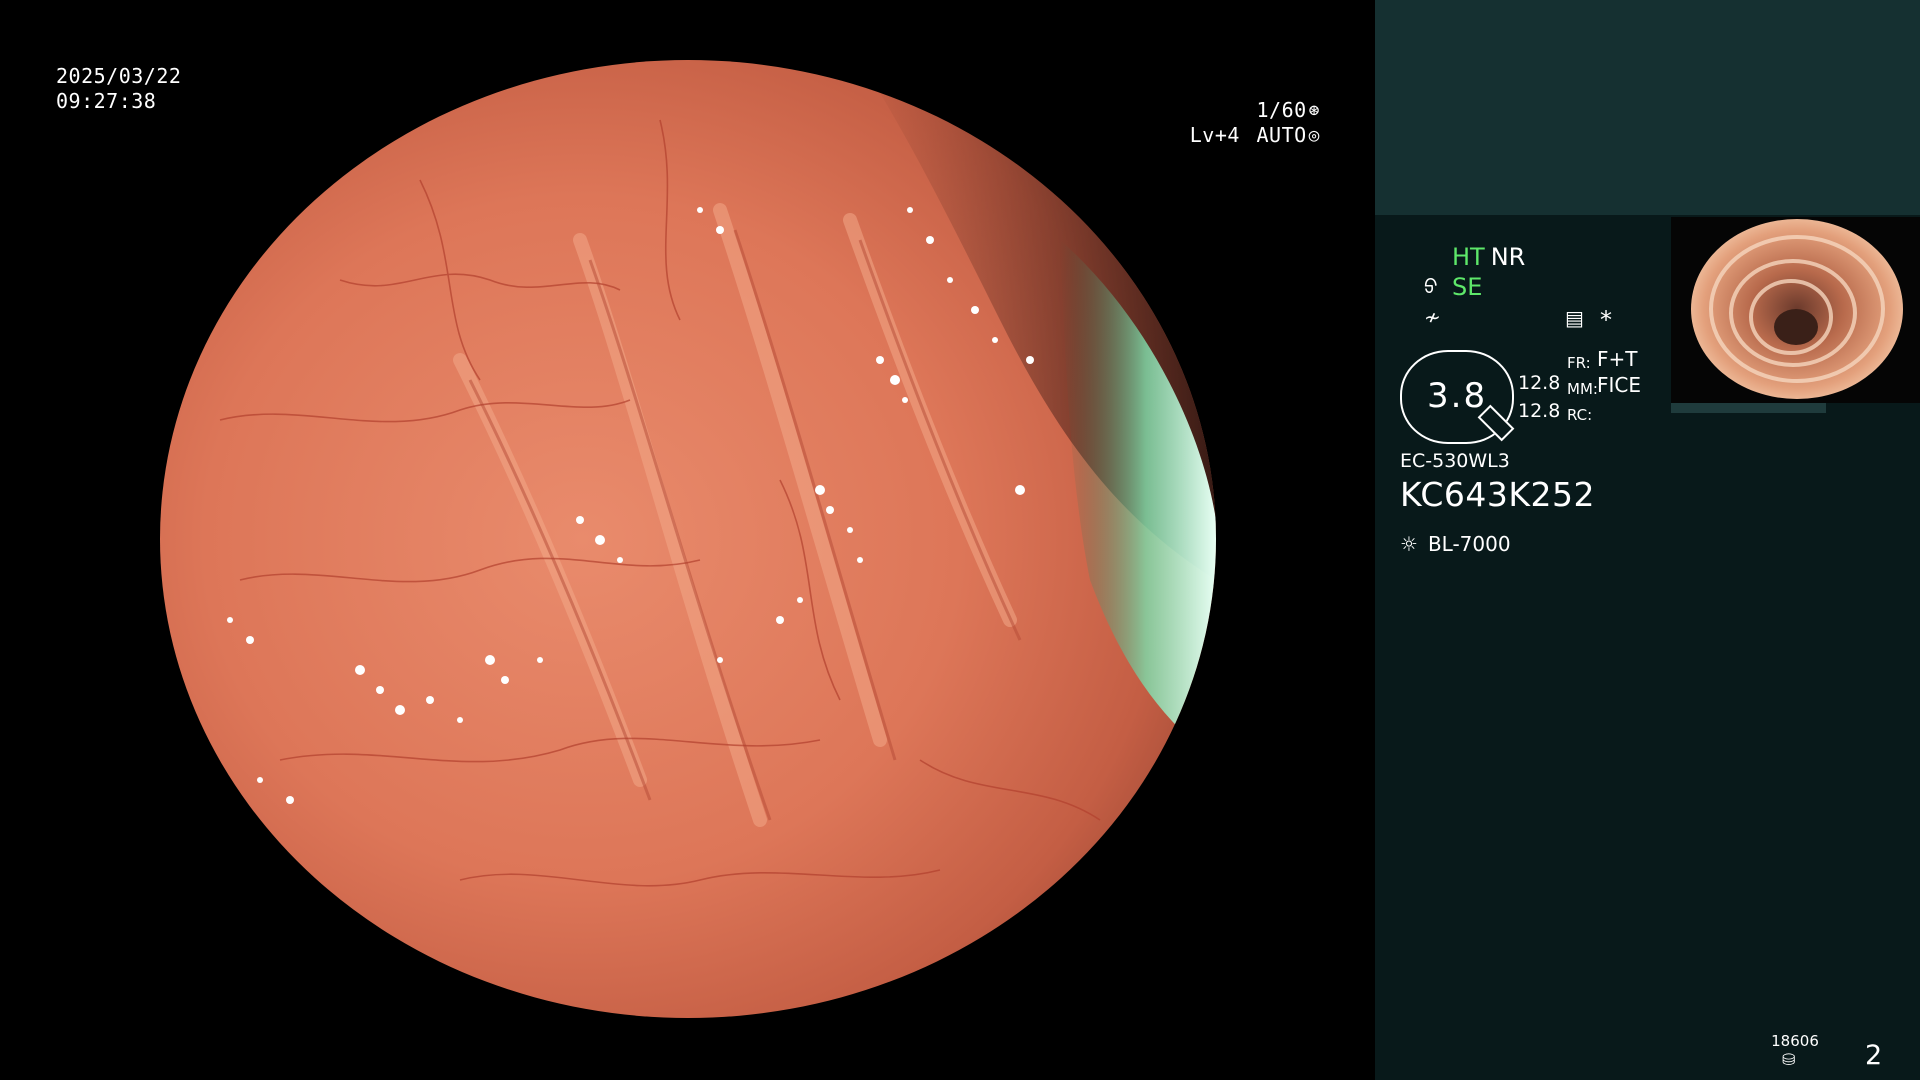 This screenshot has width=1920, height=1080. I want to click on parameter-values: F+T FICE, so click(1619, 372).